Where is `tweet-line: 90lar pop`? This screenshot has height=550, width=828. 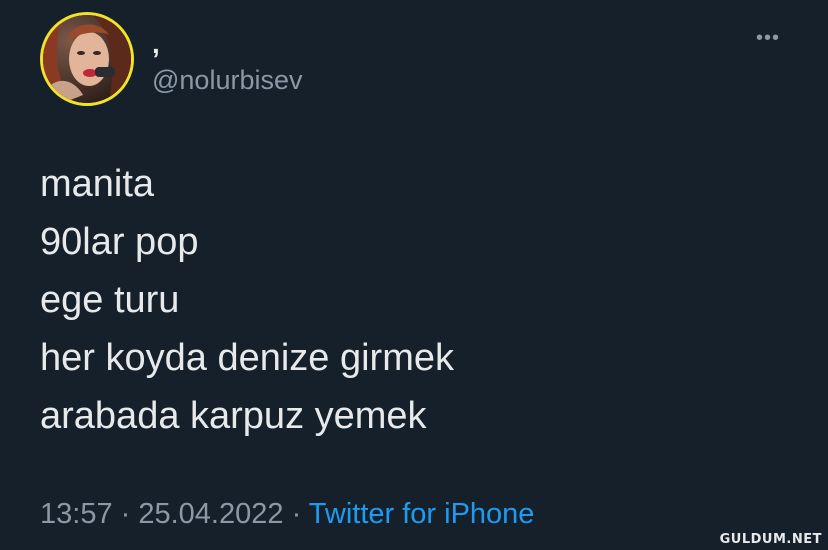
tweet-line: 90lar pop is located at coordinates (119, 242).